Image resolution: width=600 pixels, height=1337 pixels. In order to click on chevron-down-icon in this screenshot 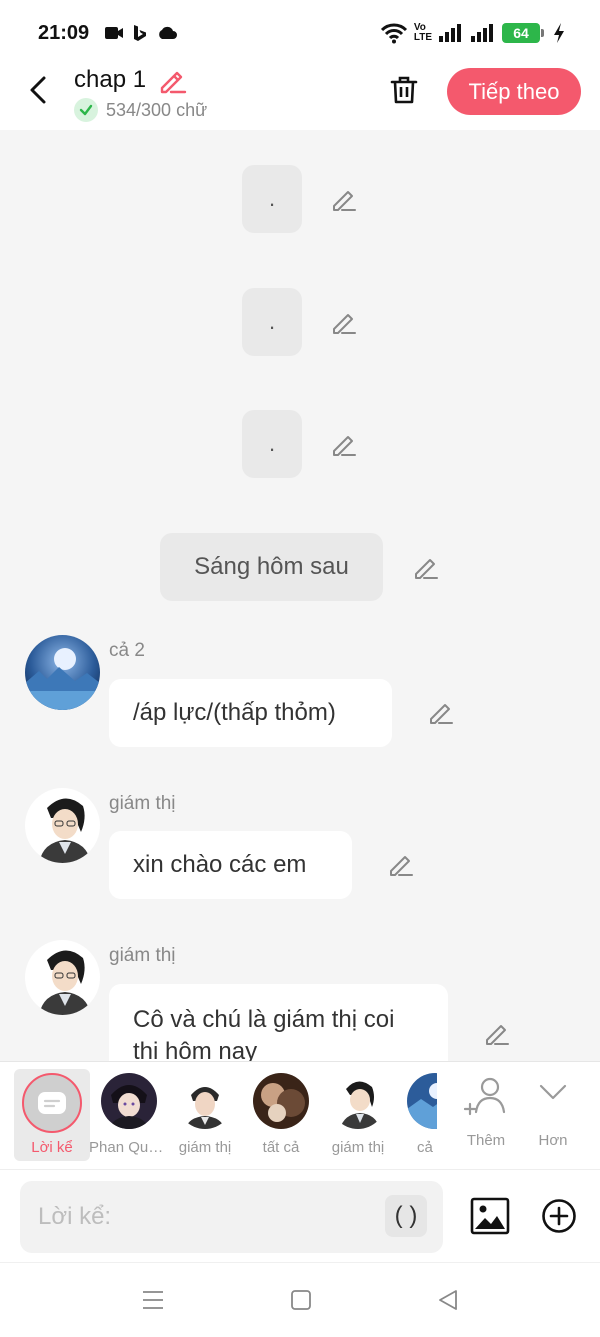, I will do `click(553, 1092)`.